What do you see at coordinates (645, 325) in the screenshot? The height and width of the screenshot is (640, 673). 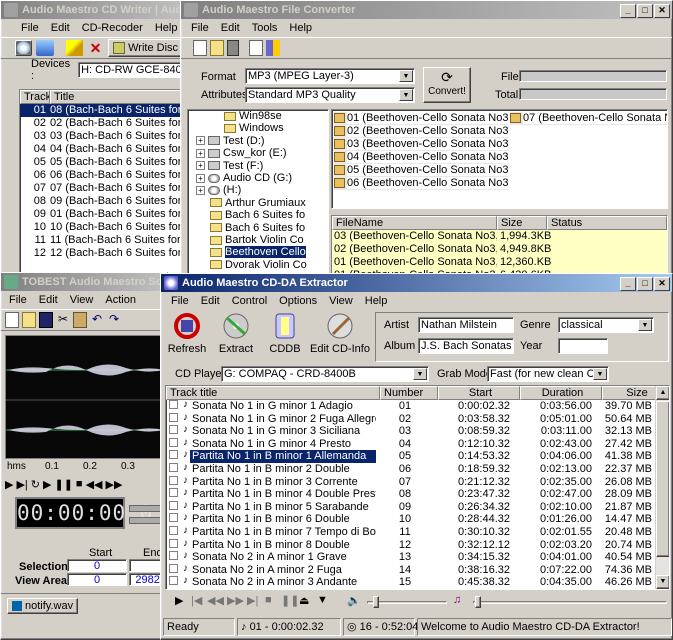 I see `genre-dropdown-icon: ▼` at bounding box center [645, 325].